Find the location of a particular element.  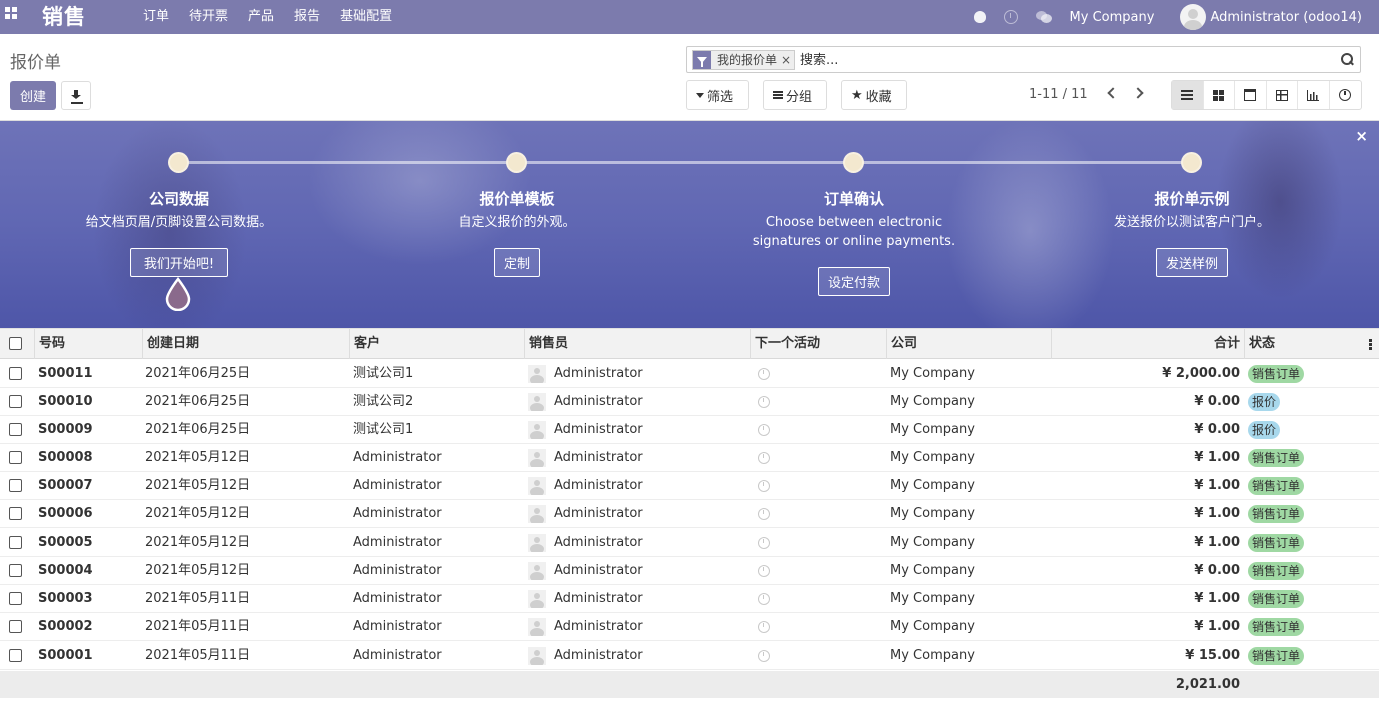

pager-previous-icon is located at coordinates (1113, 93).